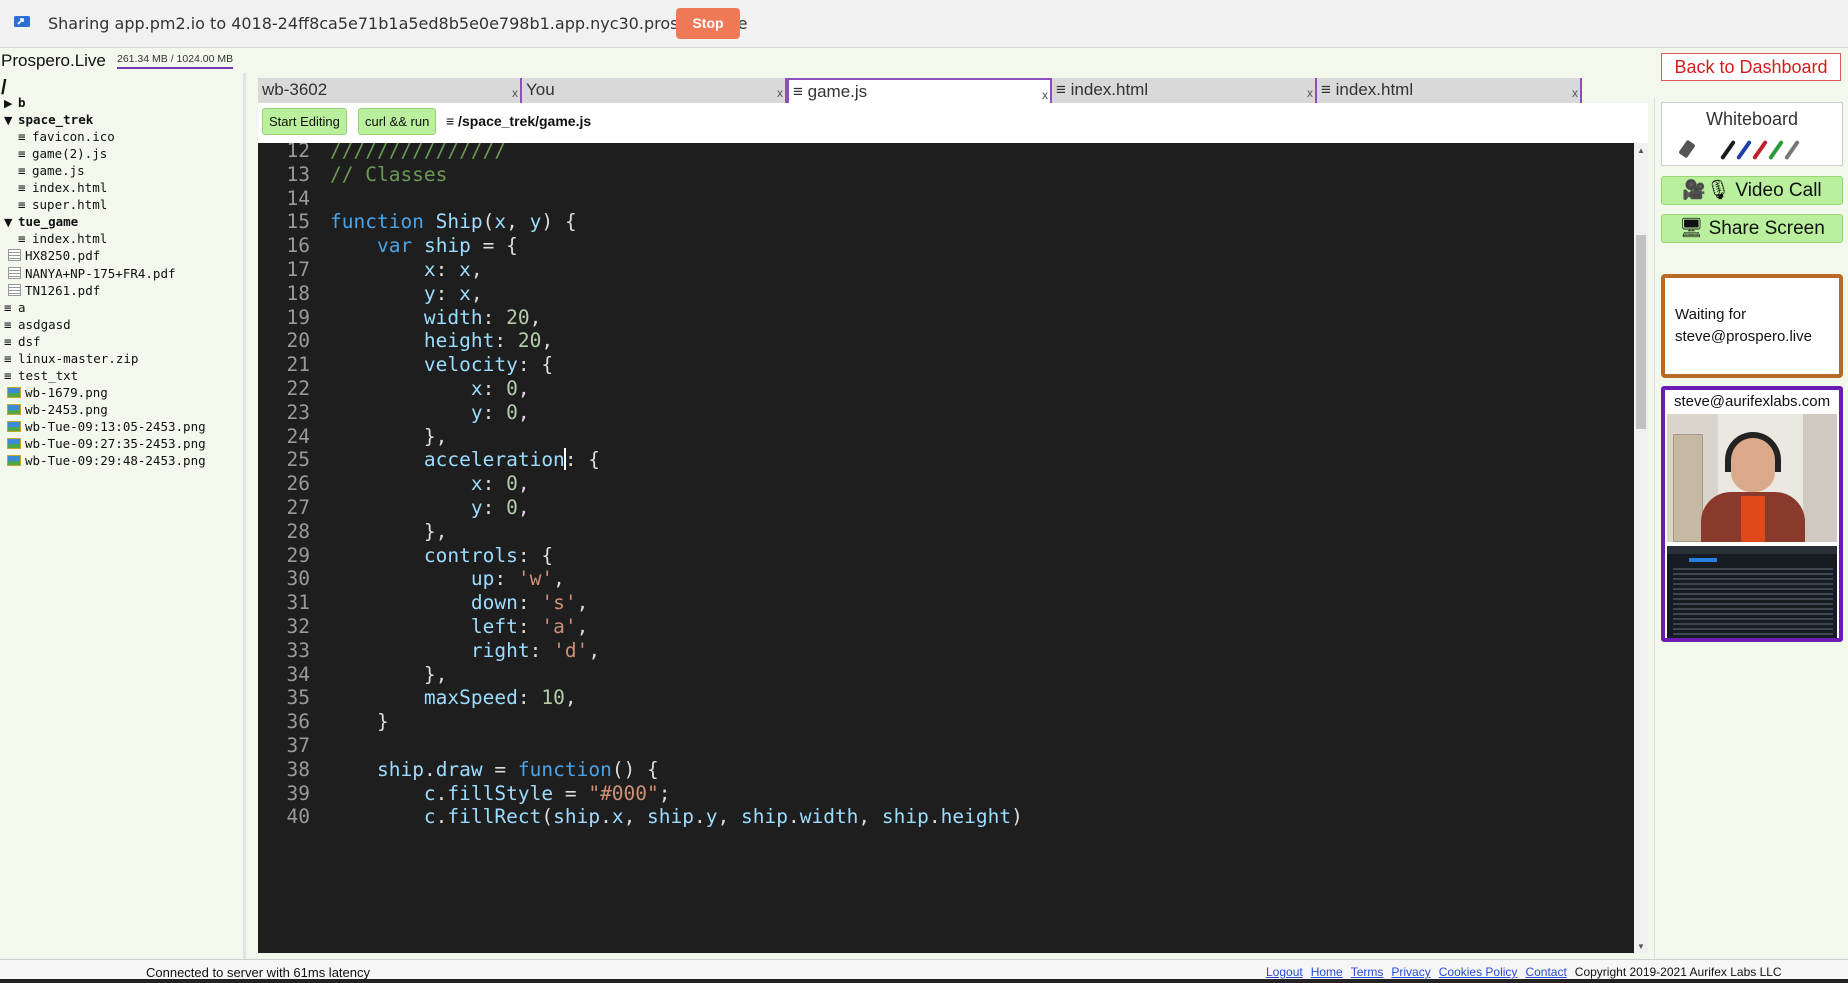 The height and width of the screenshot is (983, 1848). What do you see at coordinates (919, 90) in the screenshot?
I see `tab-game-js: ≡ game.js x` at bounding box center [919, 90].